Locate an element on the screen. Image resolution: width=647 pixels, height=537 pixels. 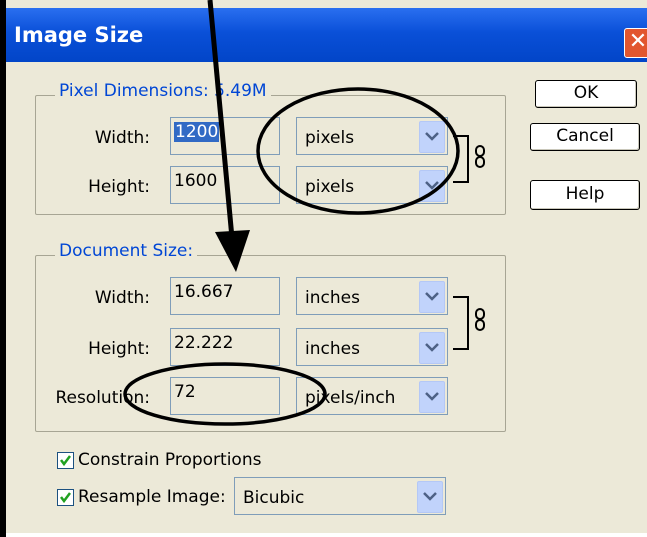
resample-method: Bicubic is located at coordinates (274, 498).